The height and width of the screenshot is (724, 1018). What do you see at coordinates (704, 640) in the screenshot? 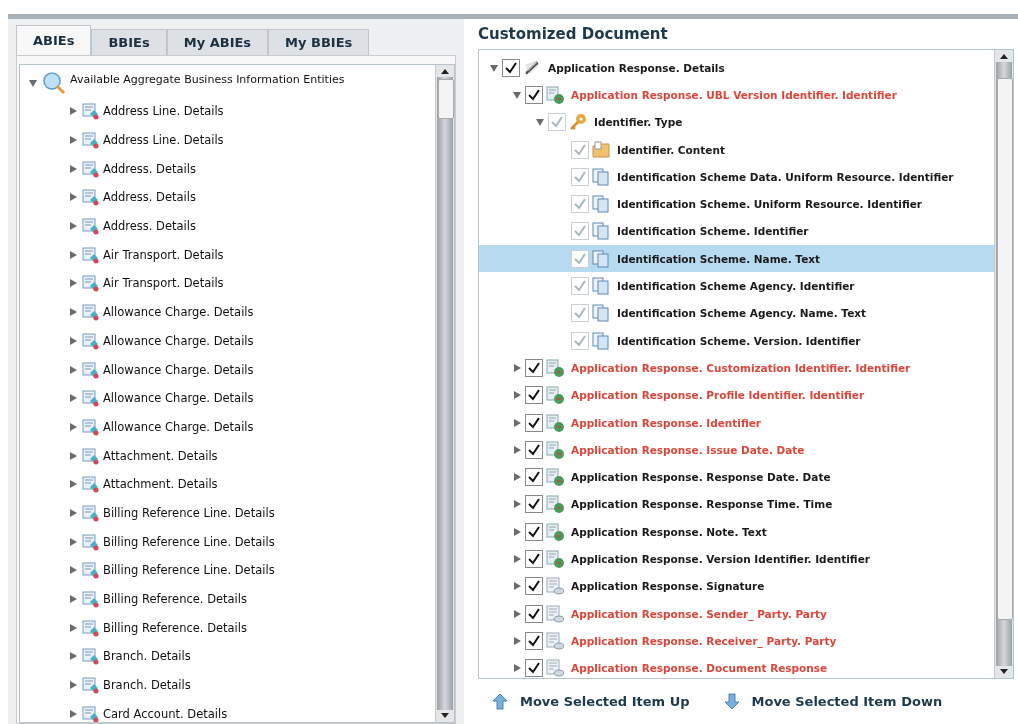
I see `tree-item: Application Response. Receiver_ Party. Party` at bounding box center [704, 640].